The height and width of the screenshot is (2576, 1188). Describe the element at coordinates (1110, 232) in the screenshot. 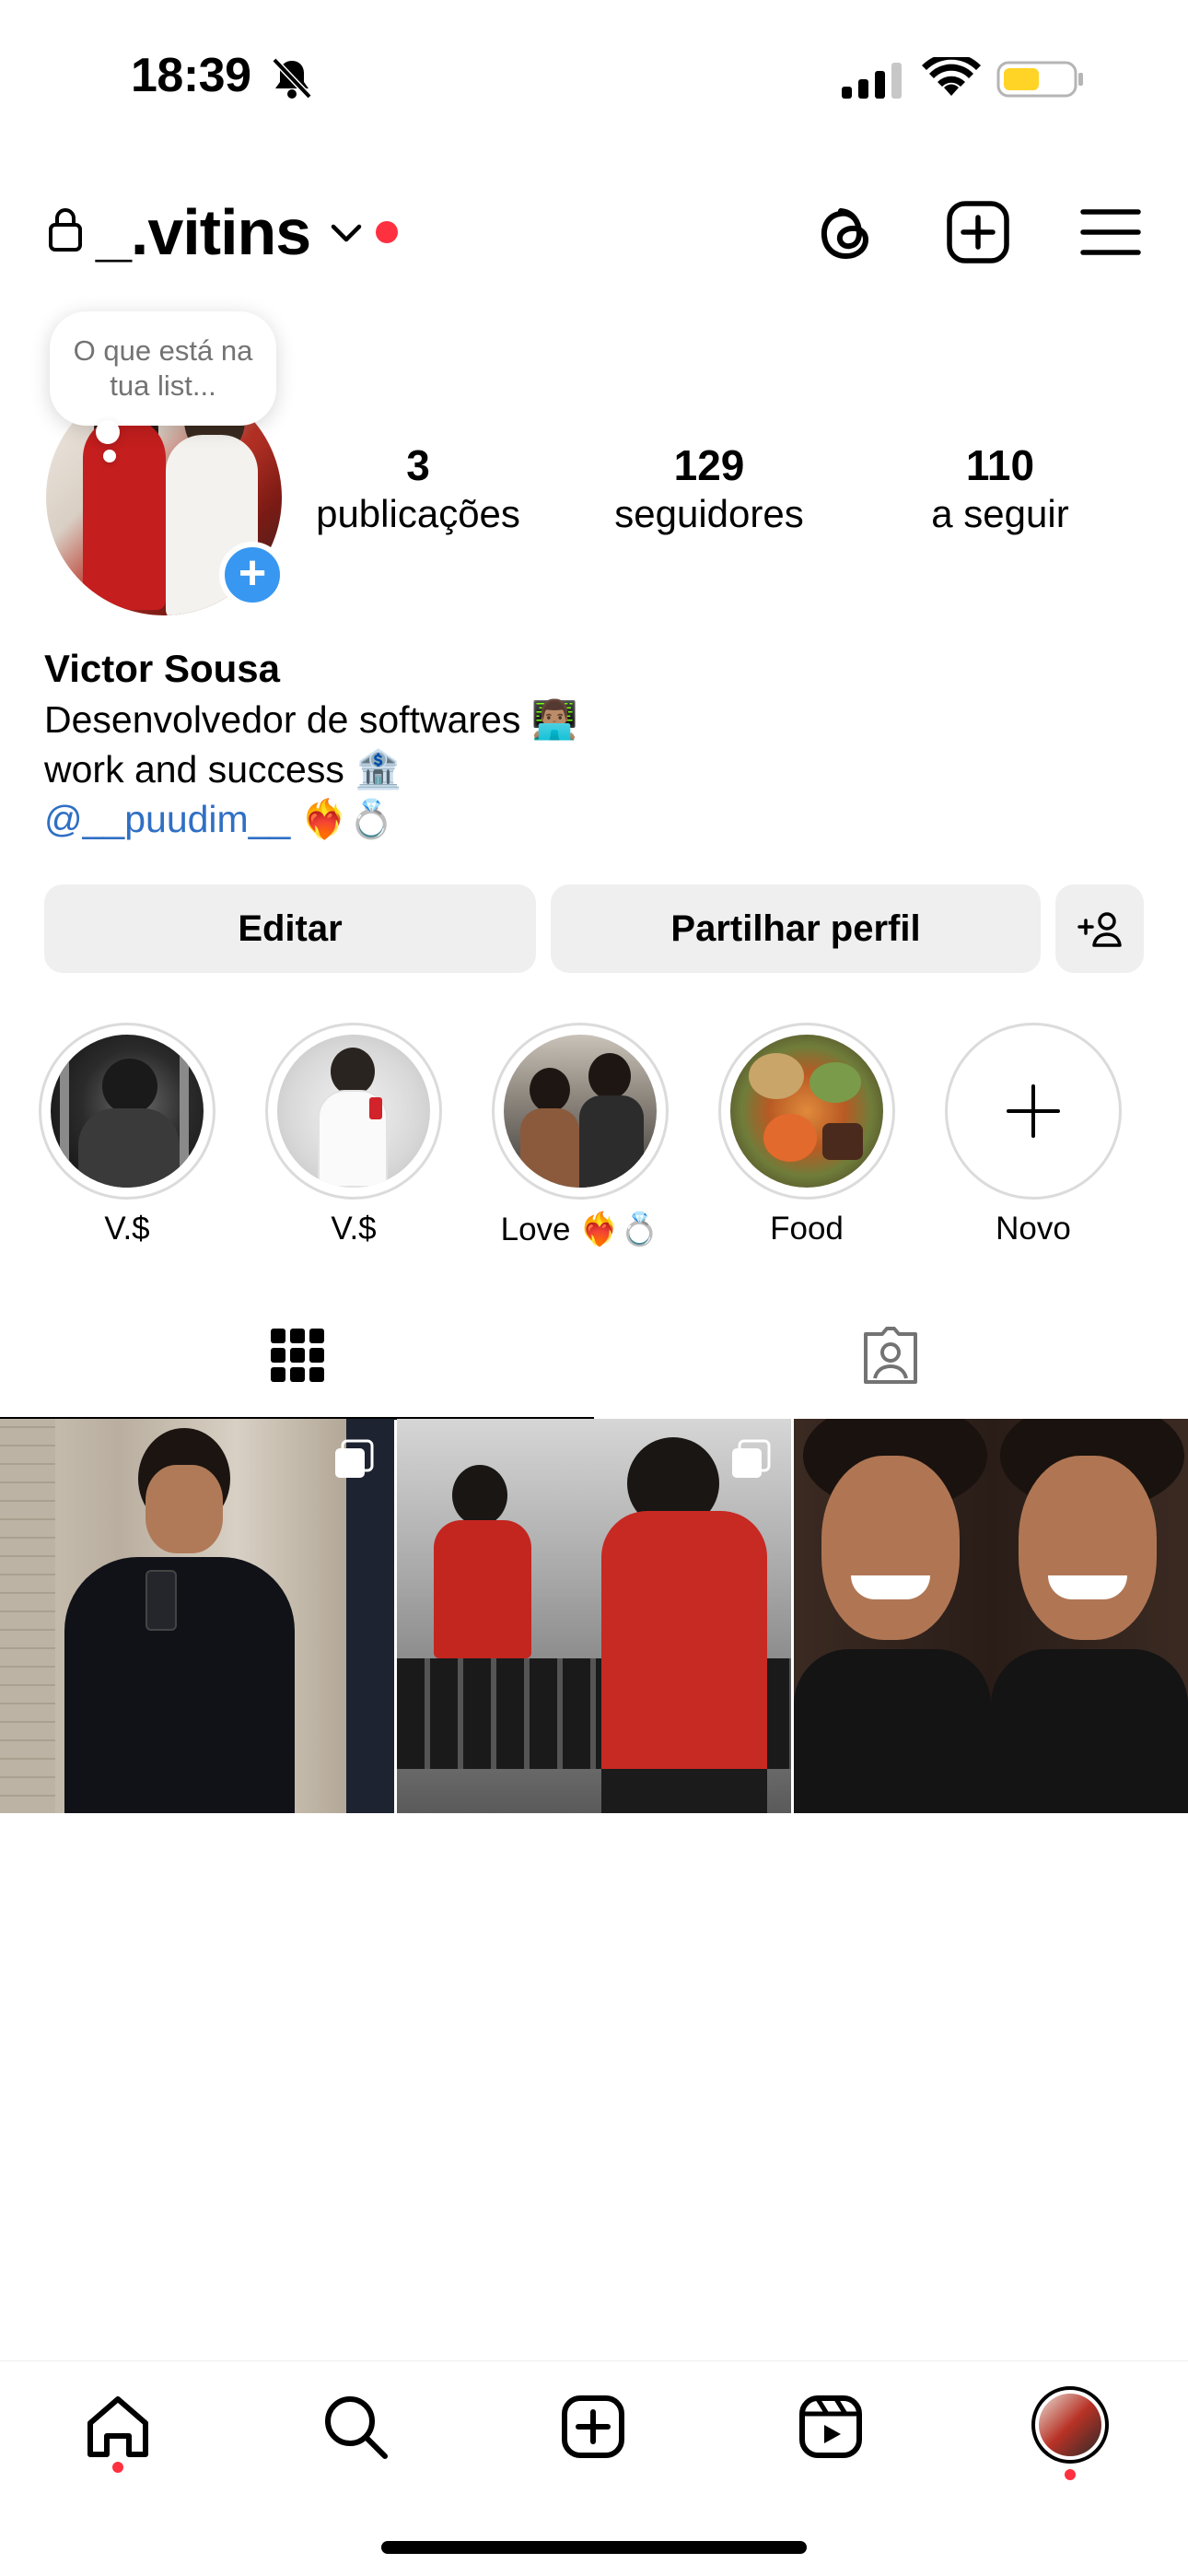

I see `menu-icon` at that location.